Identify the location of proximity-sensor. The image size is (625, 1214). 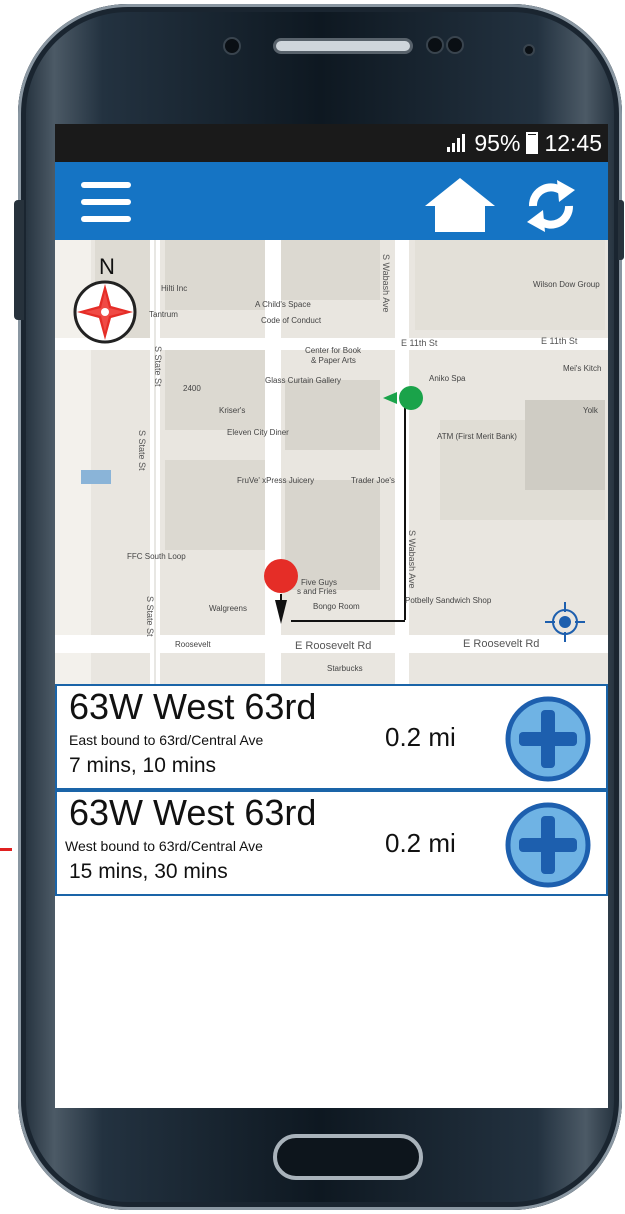
(435, 45).